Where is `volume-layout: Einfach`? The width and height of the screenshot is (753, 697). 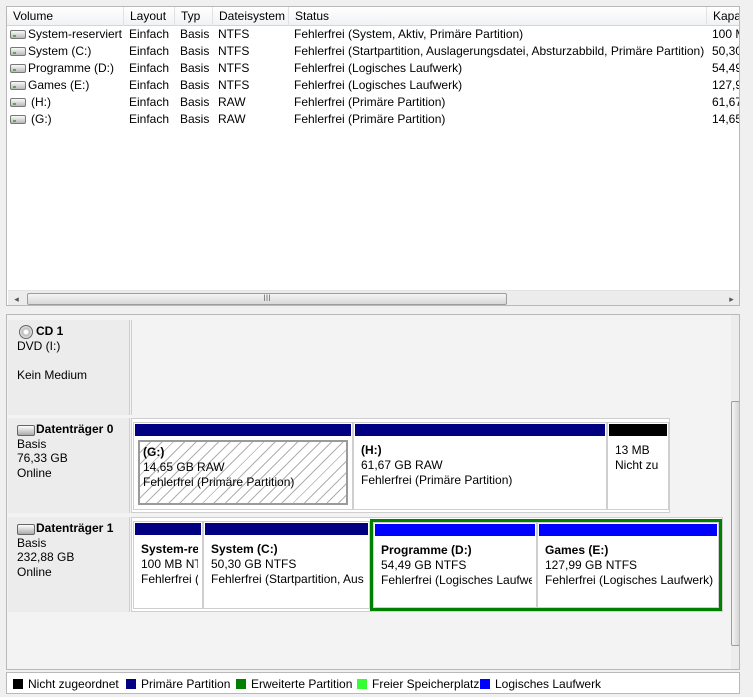 volume-layout: Einfach is located at coordinates (149, 68).